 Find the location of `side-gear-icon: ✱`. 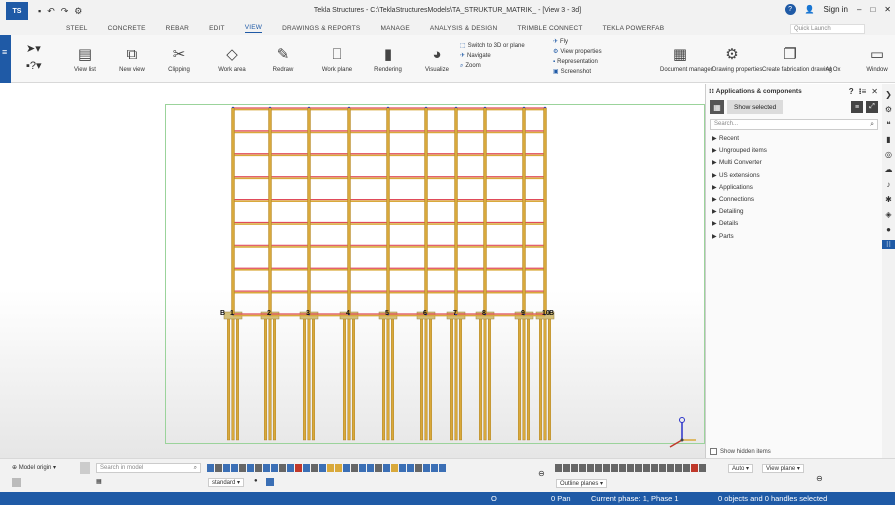

side-gear-icon: ✱ is located at coordinates (888, 199).